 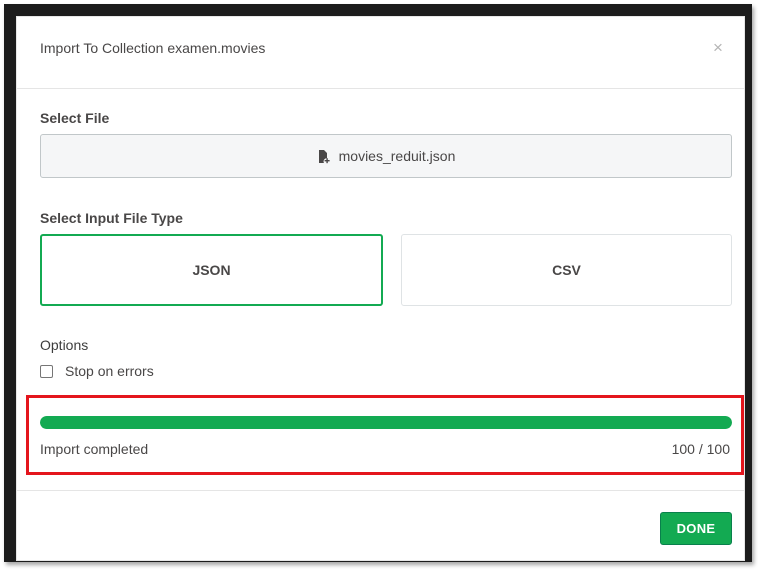 I want to click on csv-type-button: CSV, so click(x=566, y=270).